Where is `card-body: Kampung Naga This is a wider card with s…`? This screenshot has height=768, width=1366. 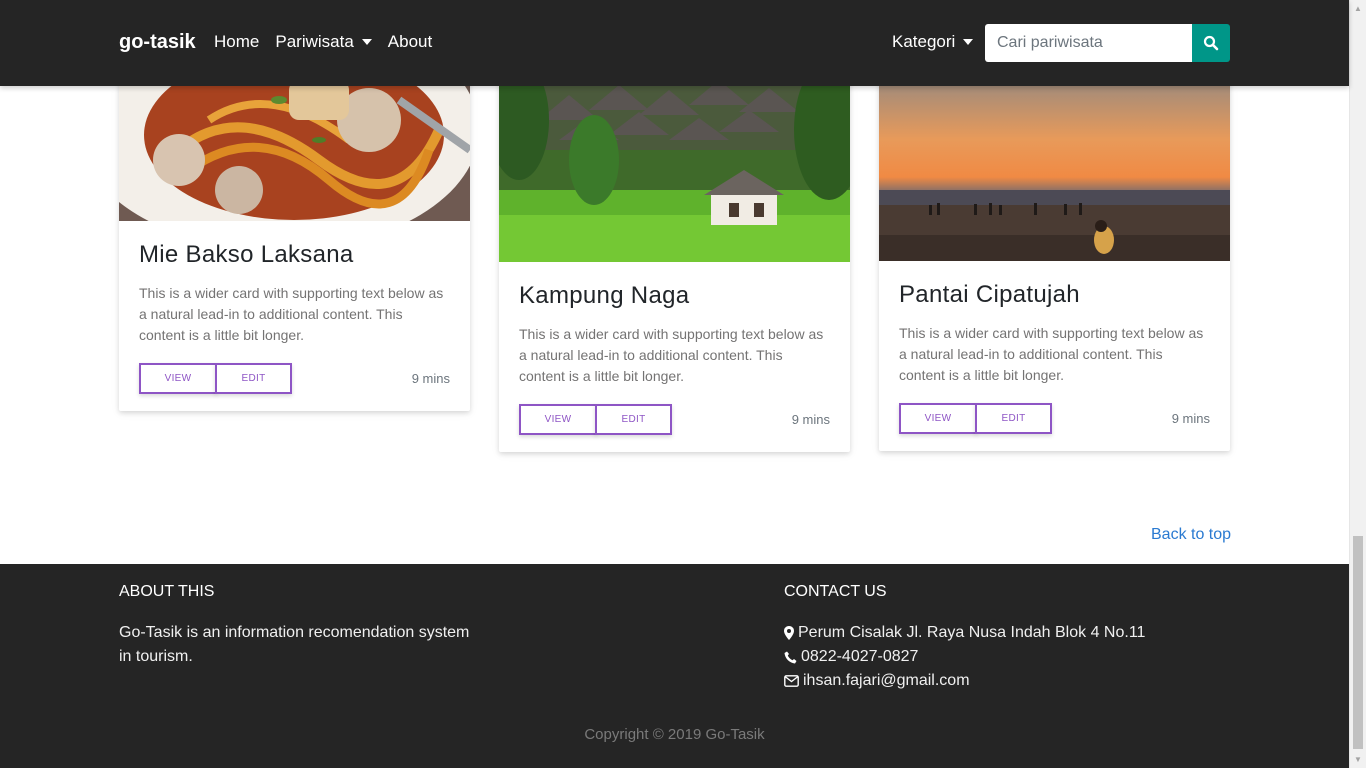
card-body: Kampung Naga This is a wider card with s… is located at coordinates (674, 357).